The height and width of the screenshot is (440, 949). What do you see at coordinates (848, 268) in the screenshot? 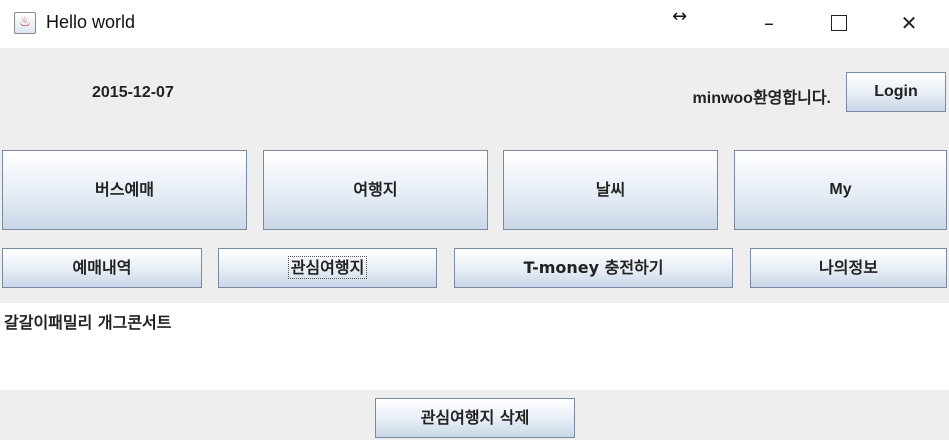
I see `my-info-button: 나의정보` at bounding box center [848, 268].